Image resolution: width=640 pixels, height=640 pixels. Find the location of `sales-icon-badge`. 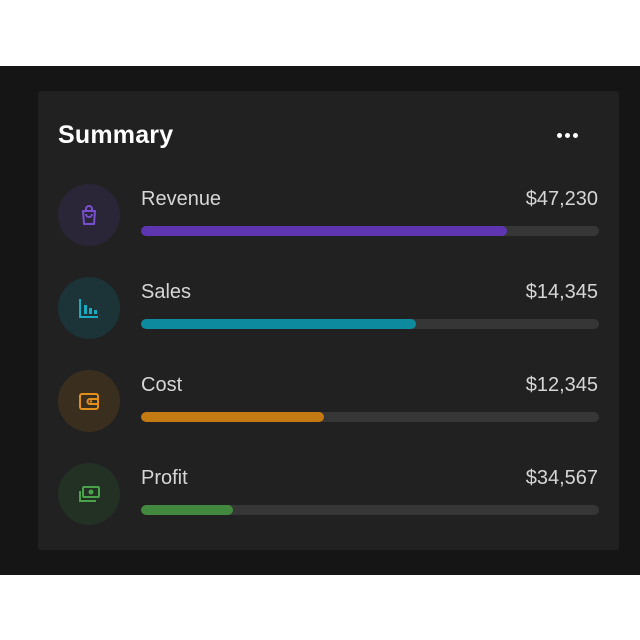

sales-icon-badge is located at coordinates (89, 308).